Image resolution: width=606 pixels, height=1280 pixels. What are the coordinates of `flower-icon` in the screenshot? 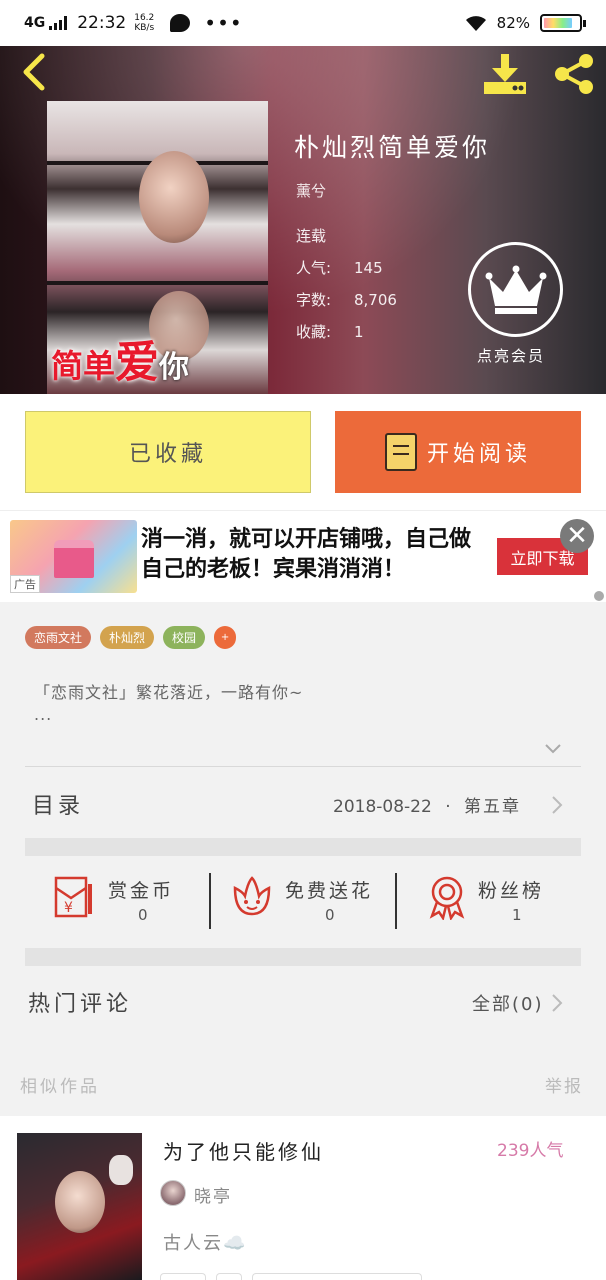 It's located at (252, 896).